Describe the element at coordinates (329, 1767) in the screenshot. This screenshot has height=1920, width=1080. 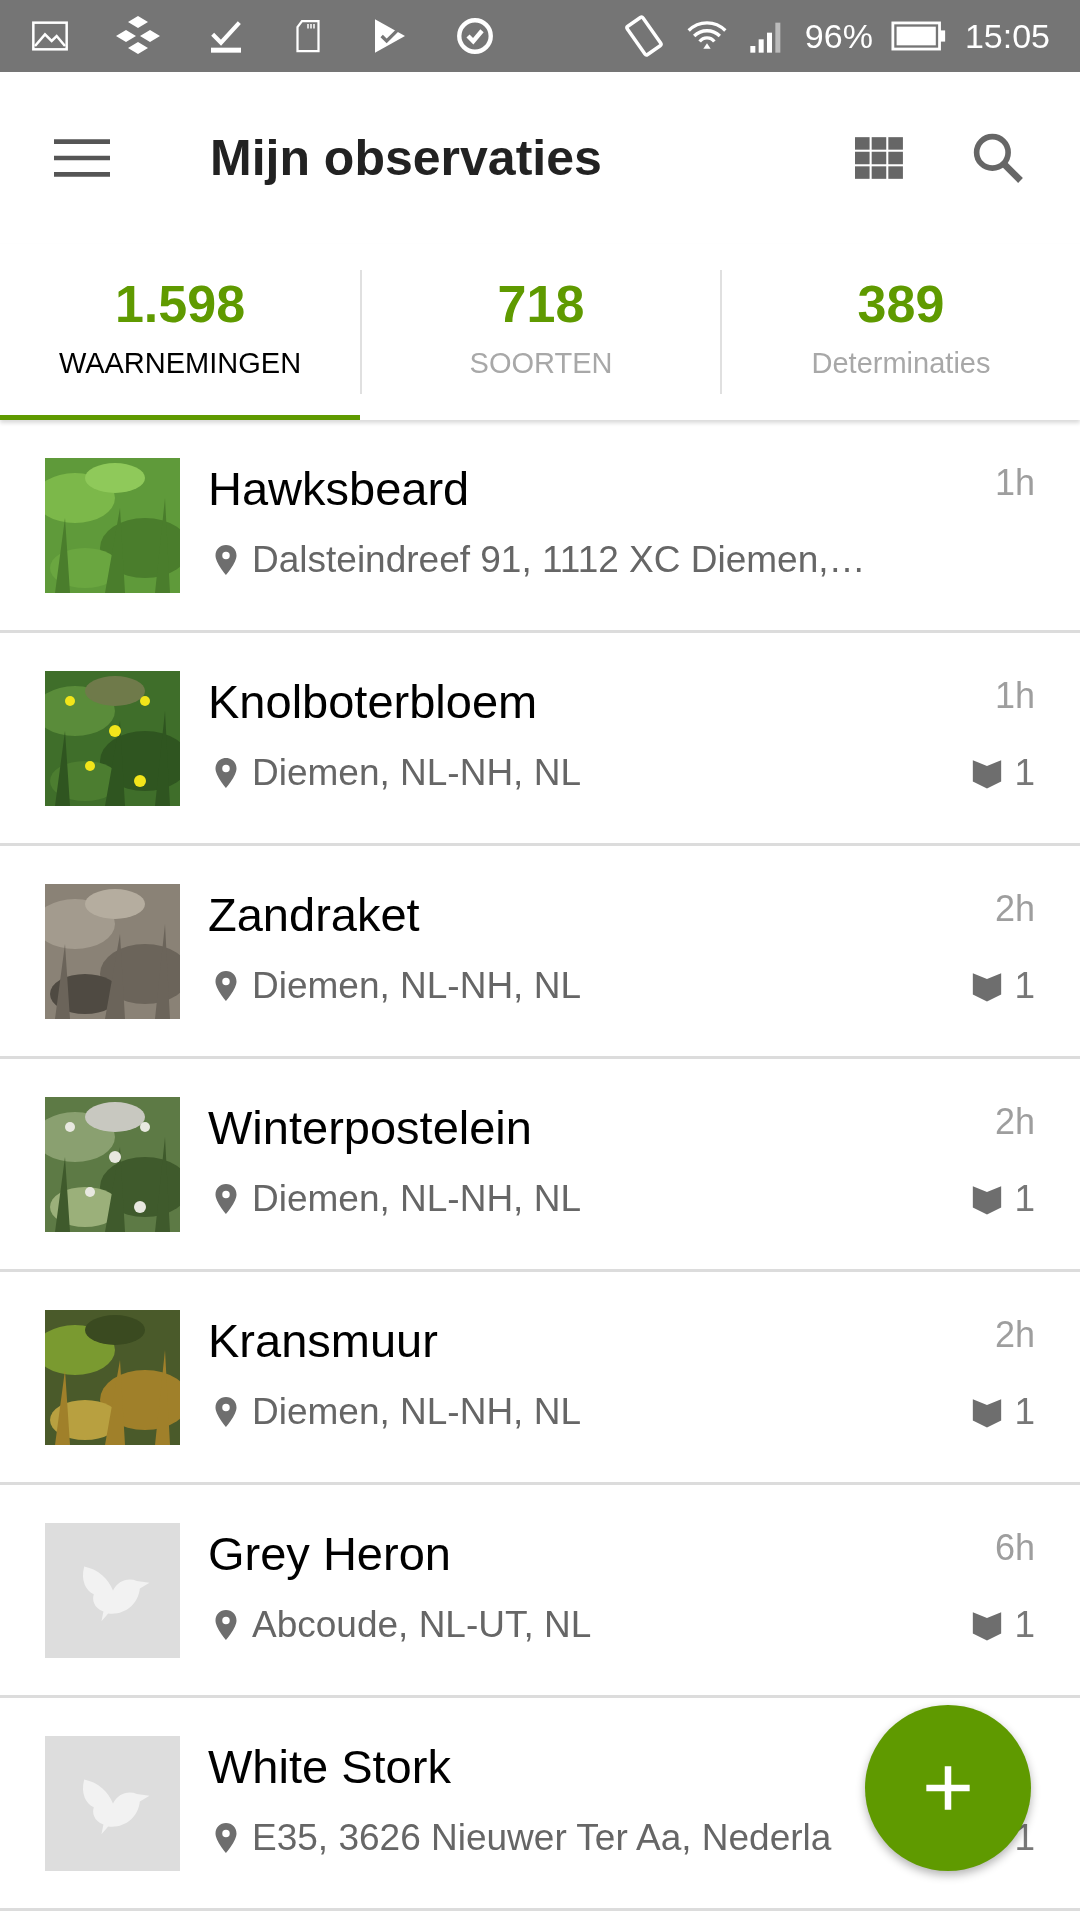
I see `species-name: White Stork` at that location.